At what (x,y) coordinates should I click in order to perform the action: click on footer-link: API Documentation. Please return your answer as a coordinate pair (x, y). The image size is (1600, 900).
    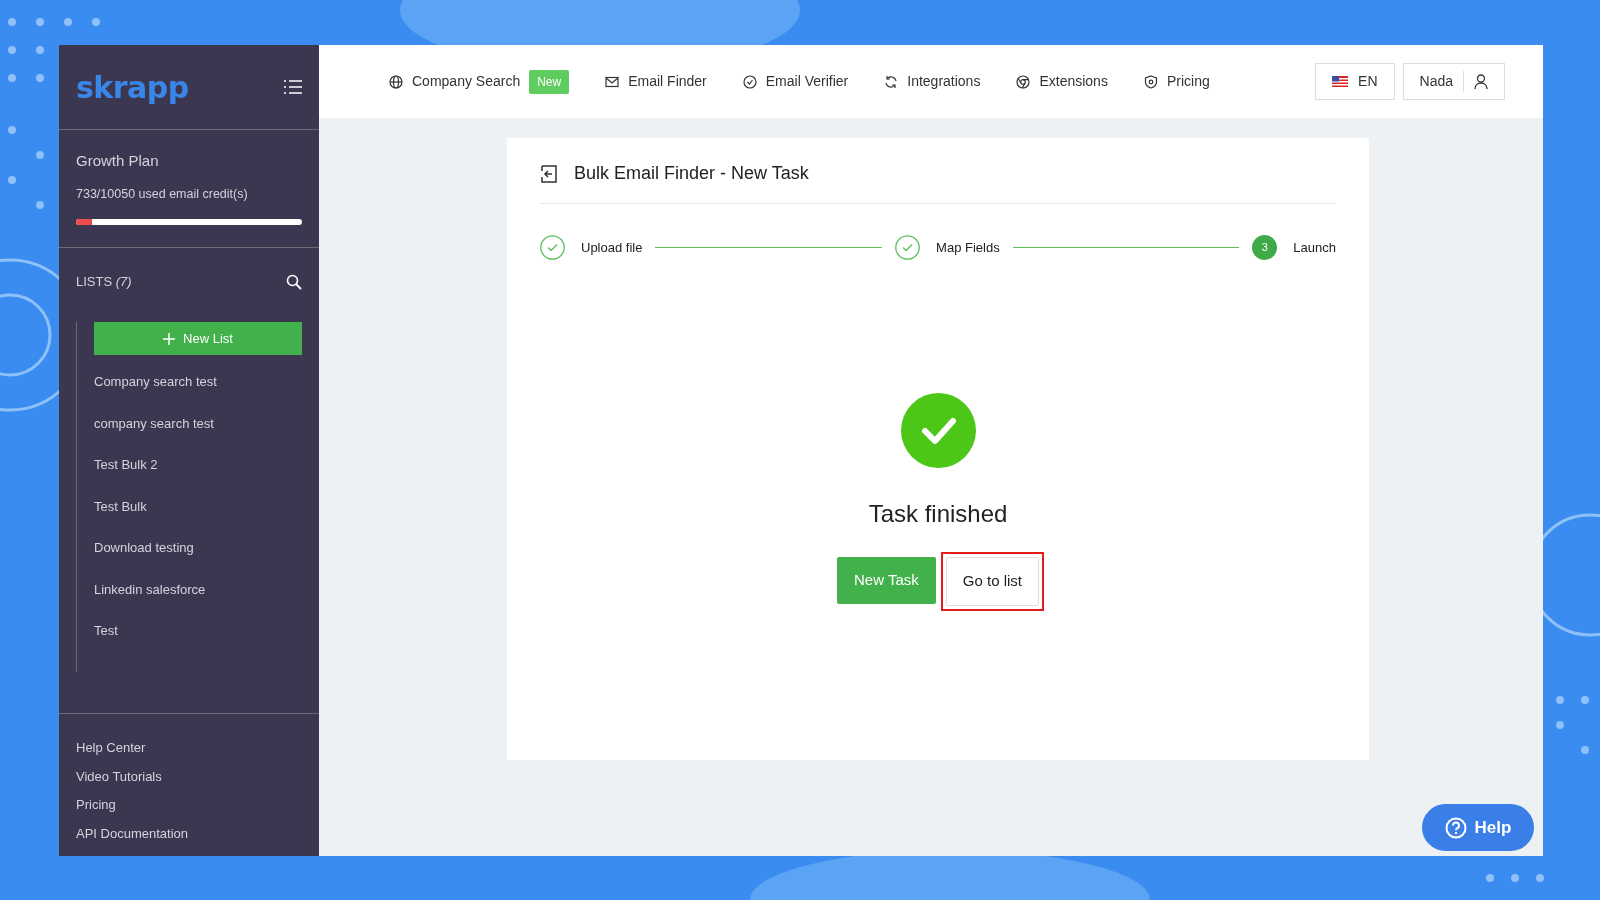
    Looking at the image, I should click on (189, 833).